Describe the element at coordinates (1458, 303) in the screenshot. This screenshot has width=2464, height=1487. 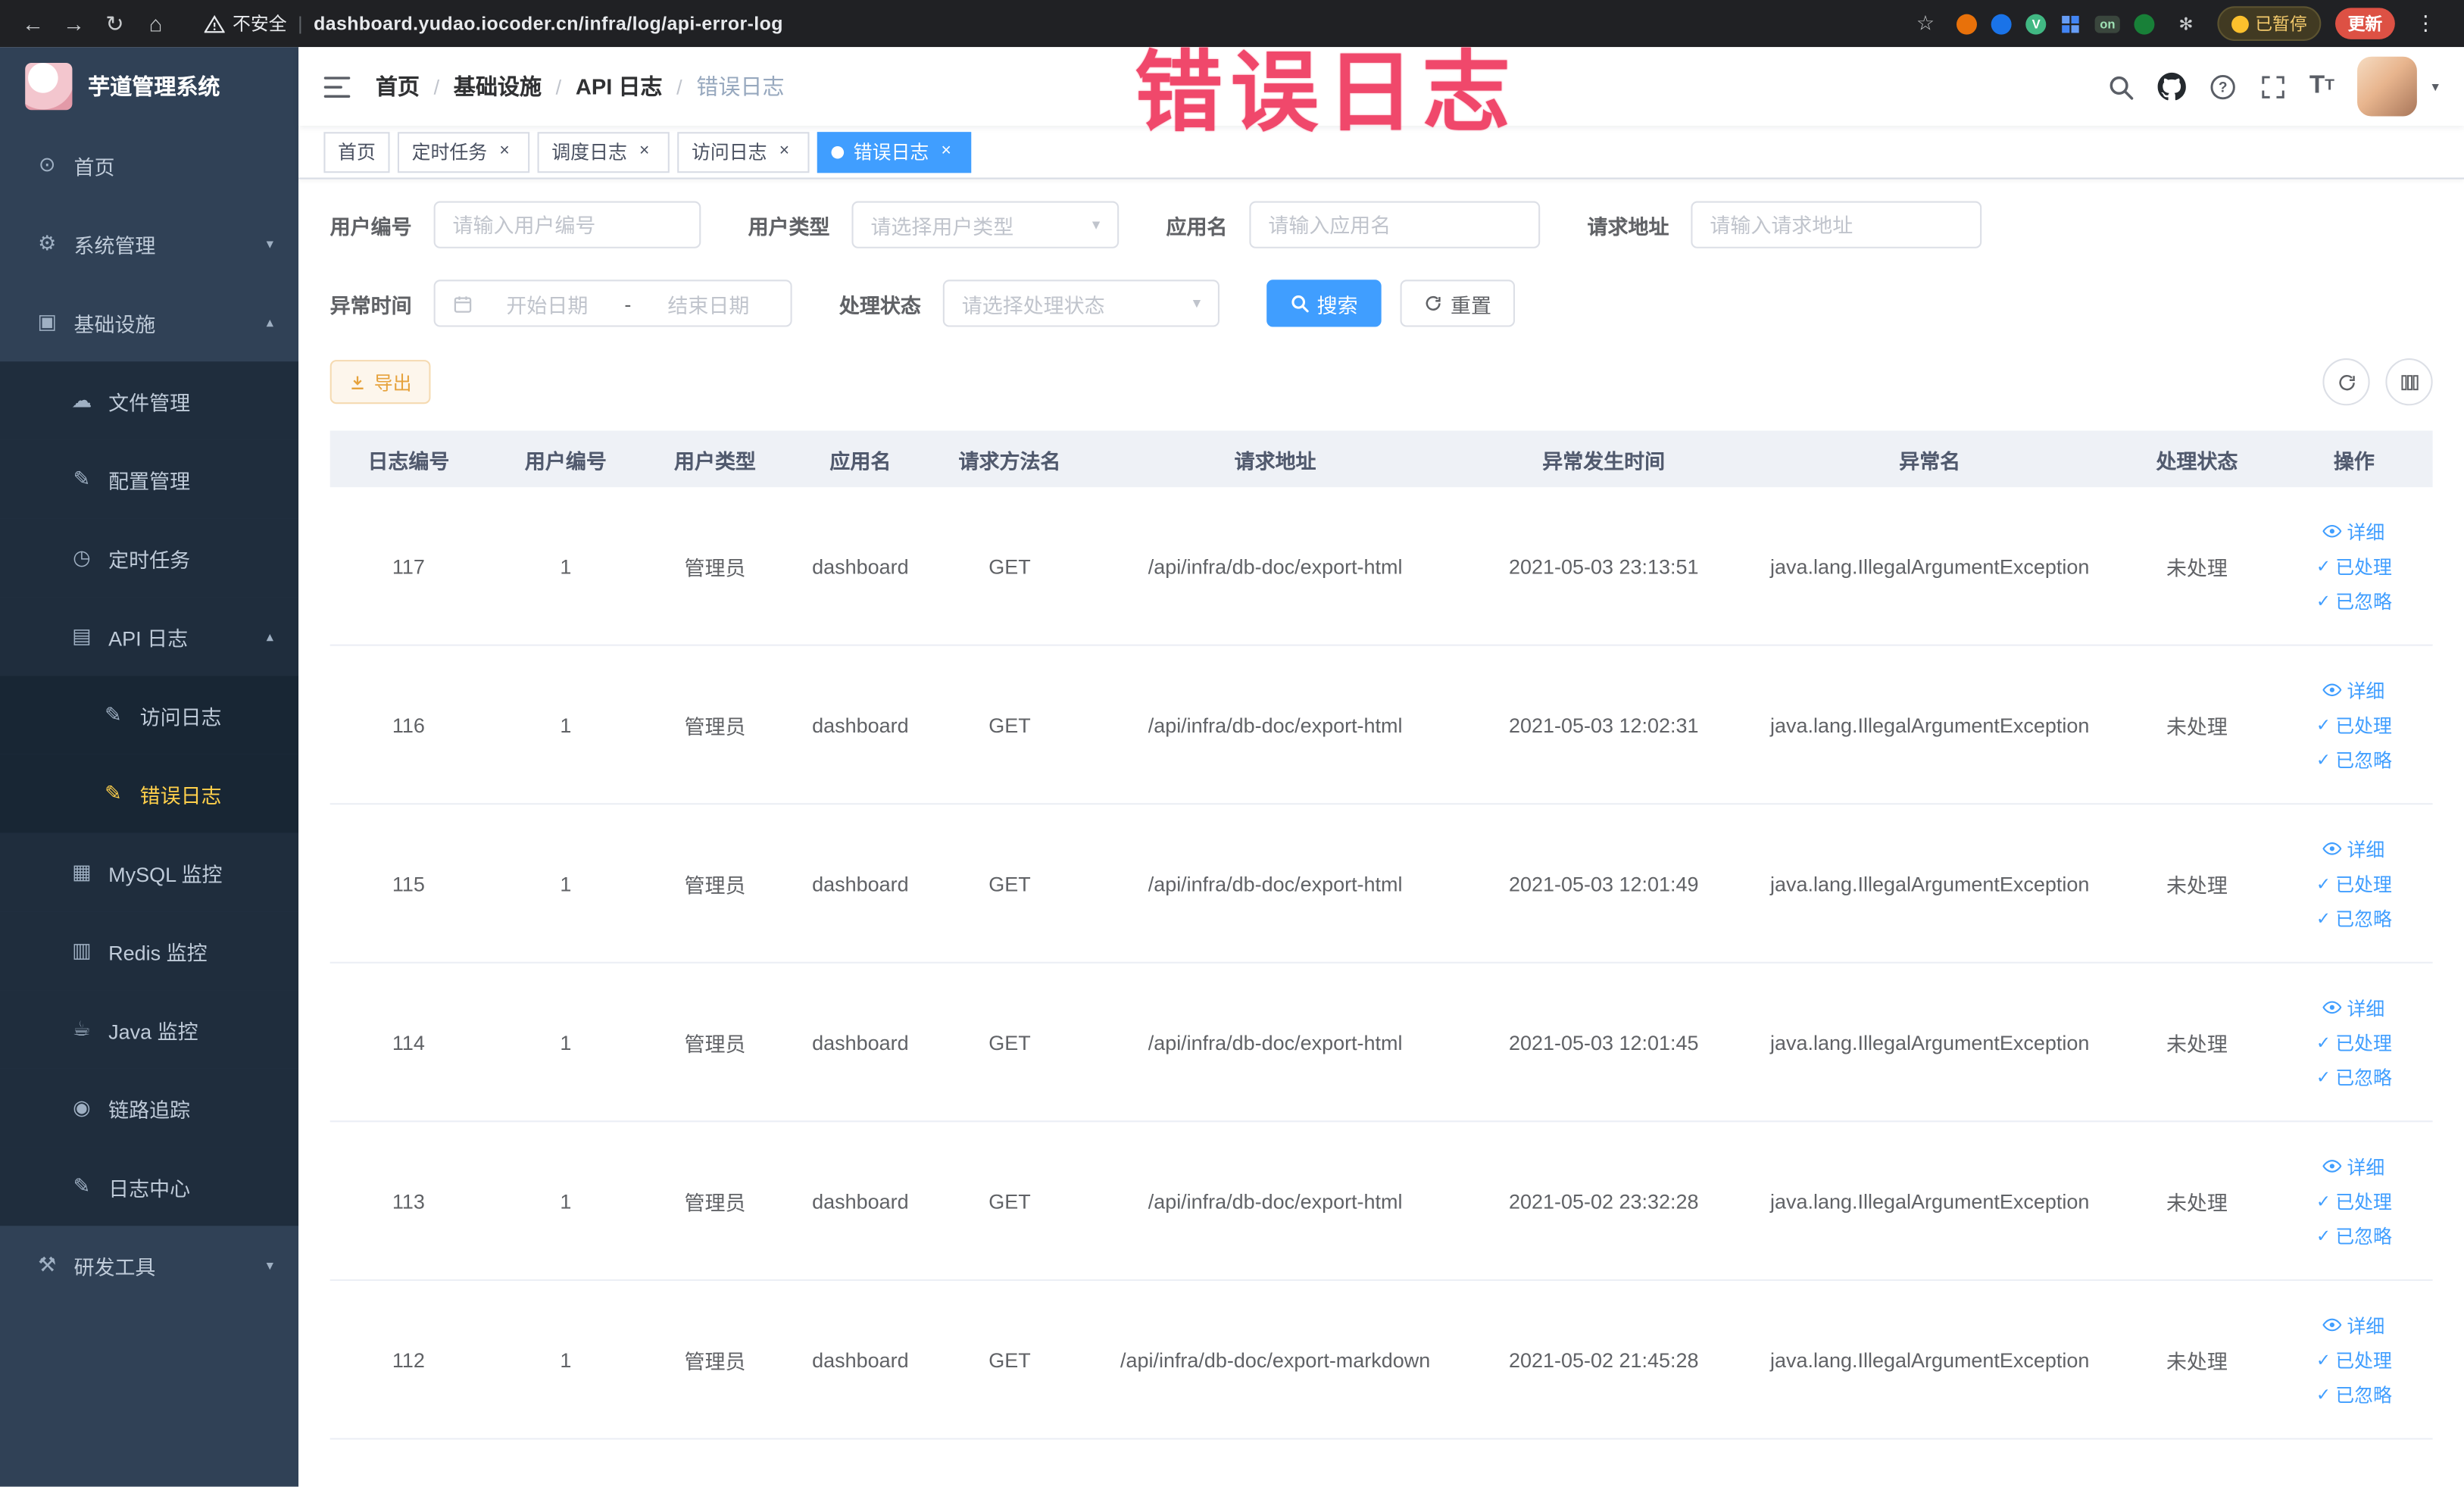
I see `reset-button: 重置` at that location.